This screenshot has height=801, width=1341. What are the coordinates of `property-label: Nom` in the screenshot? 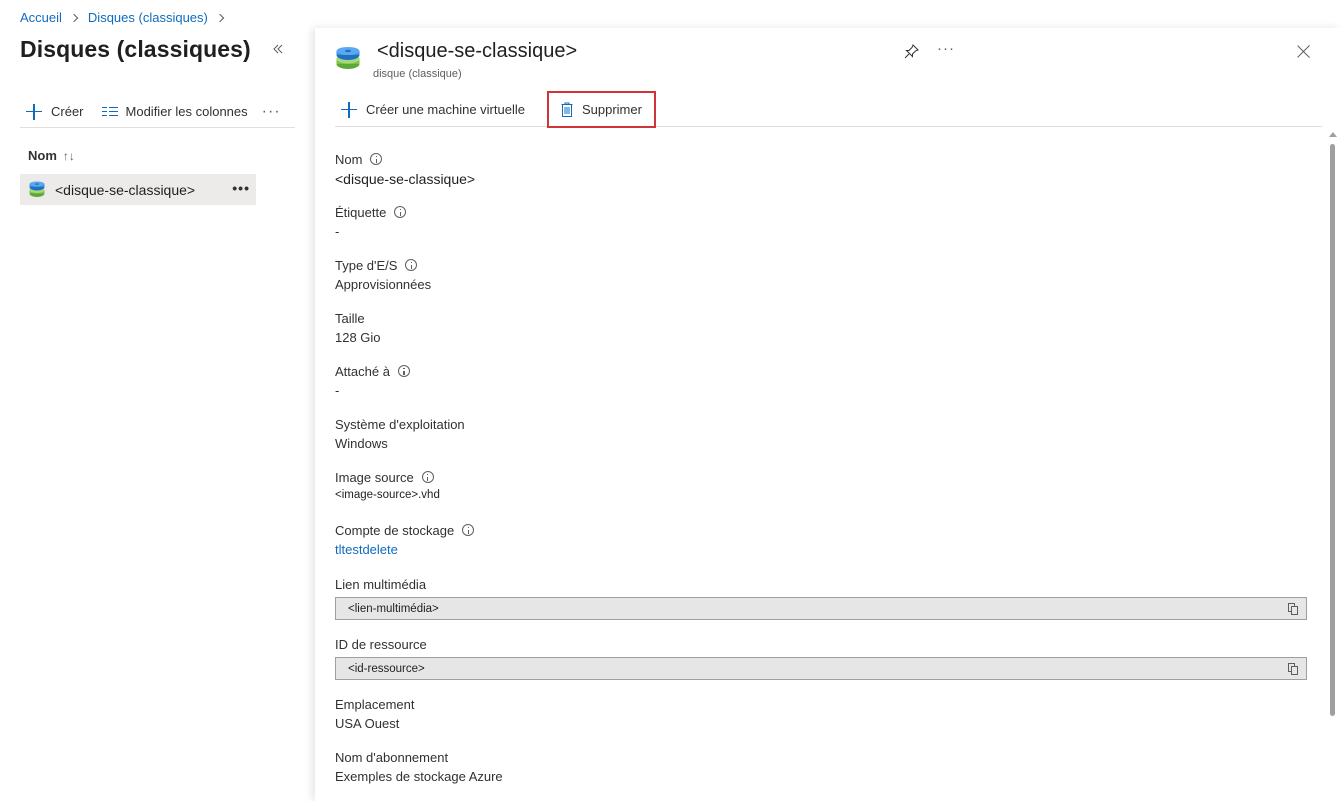 It's located at (349, 159).